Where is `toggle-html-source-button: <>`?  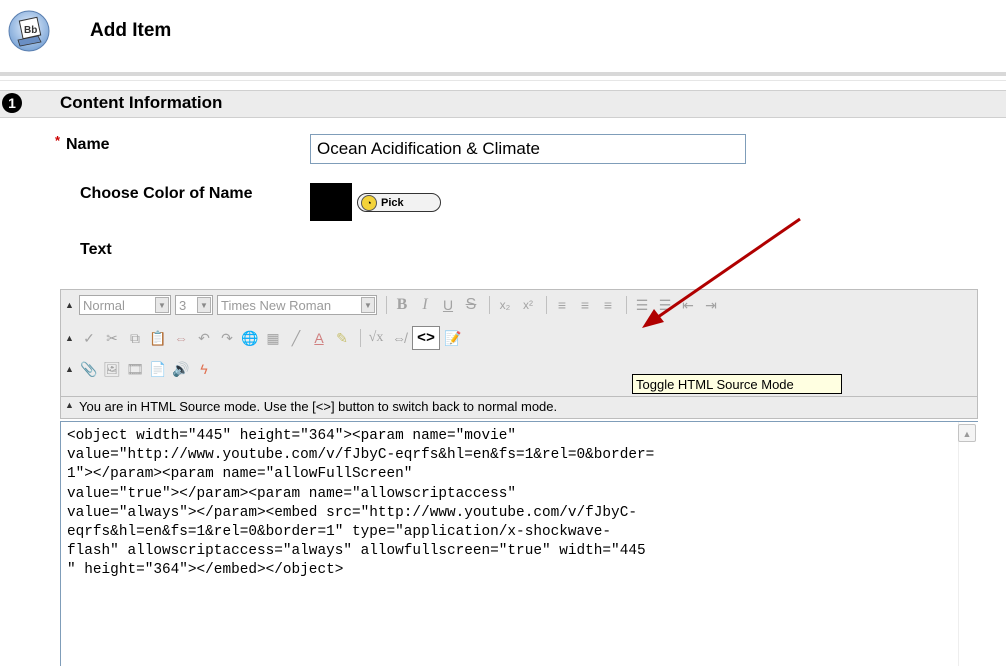 toggle-html-source-button: <> is located at coordinates (426, 338).